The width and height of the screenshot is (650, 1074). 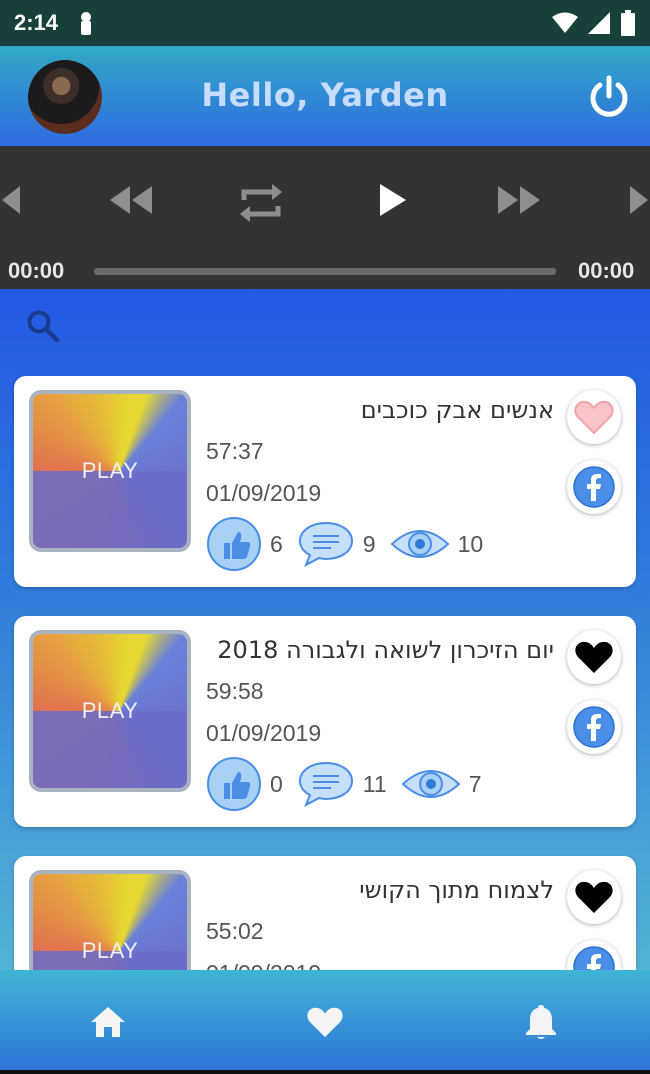 I want to click on comment-count: 11, so click(x=374, y=783).